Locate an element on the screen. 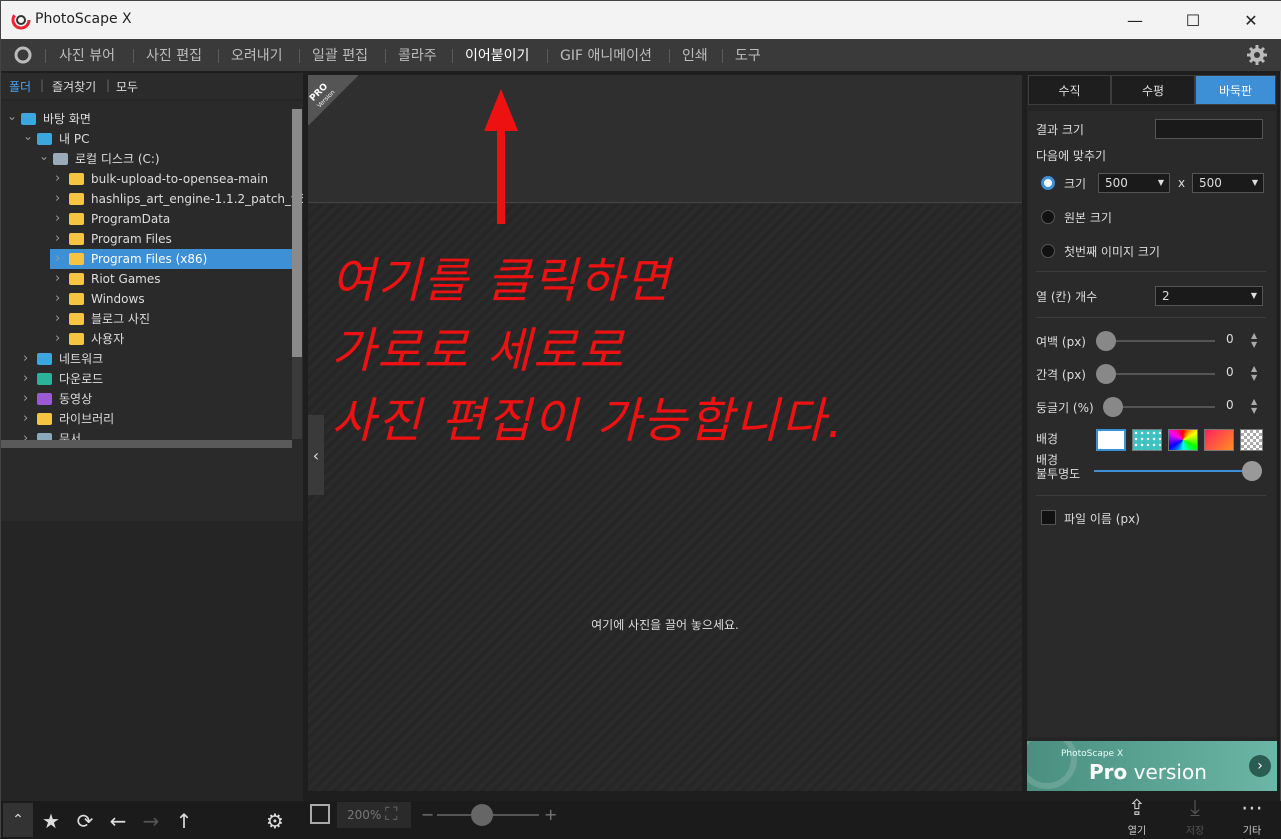 Image resolution: width=1281 pixels, height=839 pixels. tree-item: ⌄ 로컬 디스크 (C:) is located at coordinates (146, 159).